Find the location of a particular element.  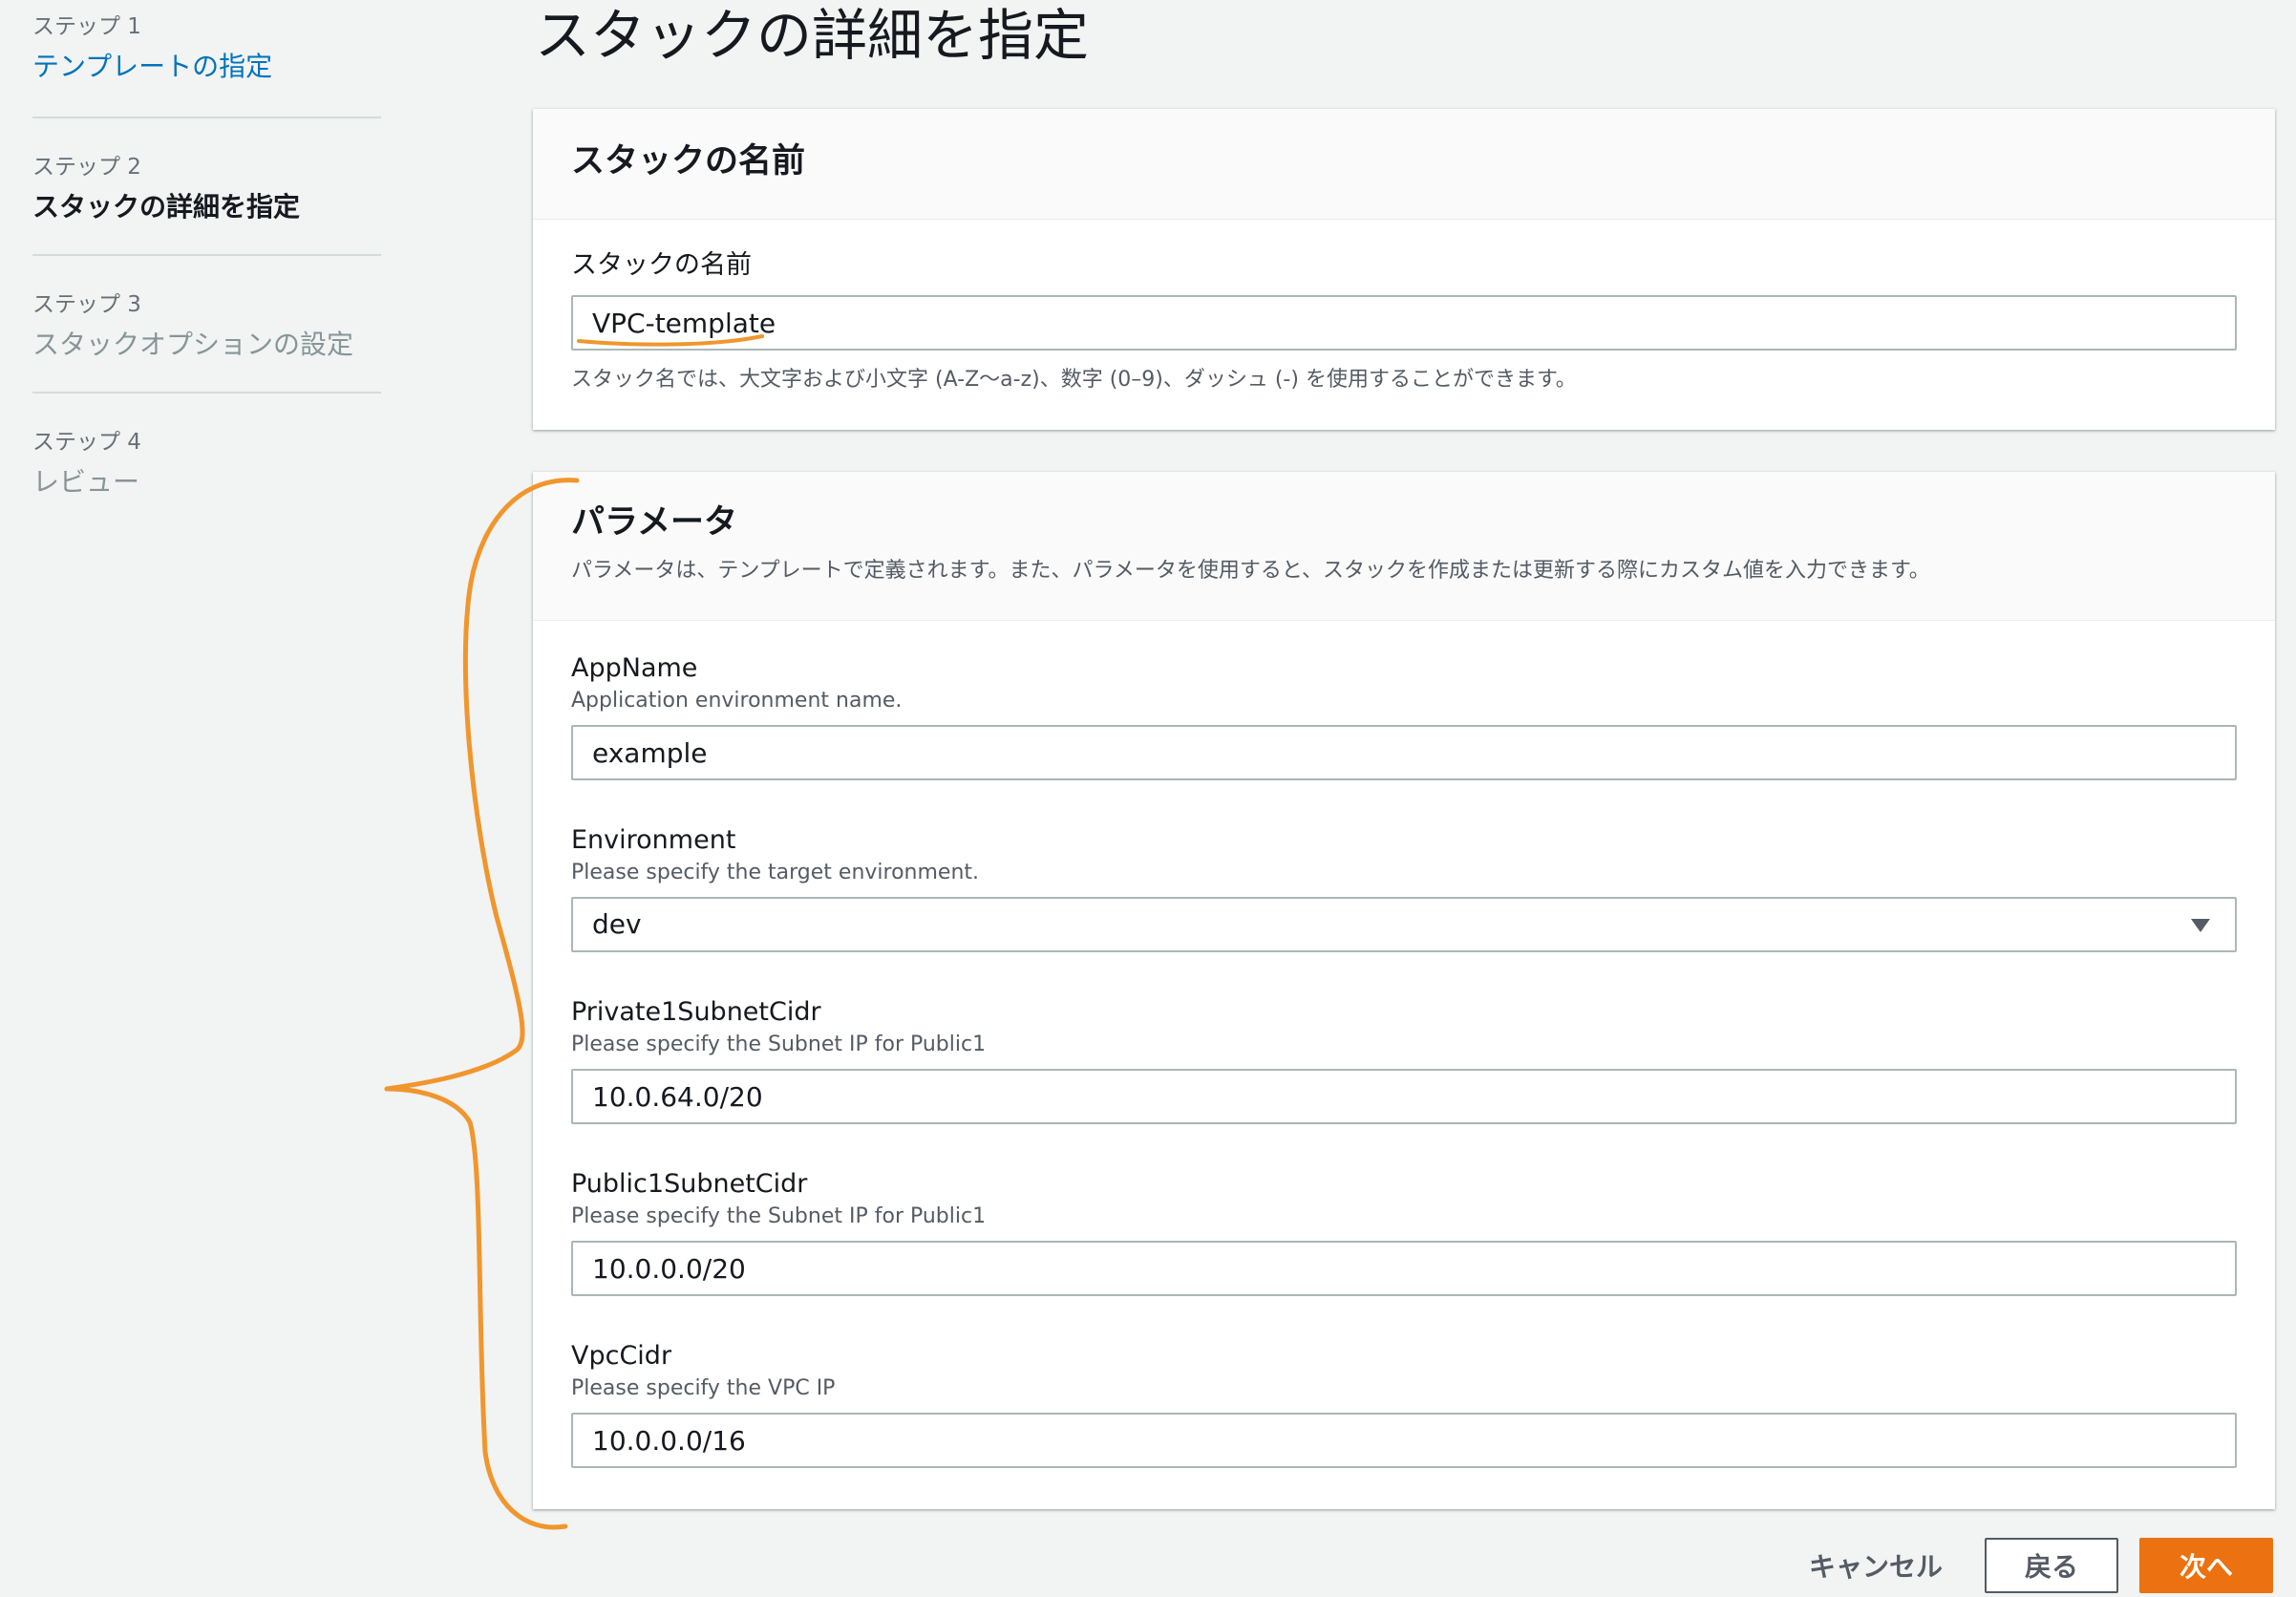

param-vpccidr: VpcCidr Please specify the VPC IP is located at coordinates (1404, 1429).